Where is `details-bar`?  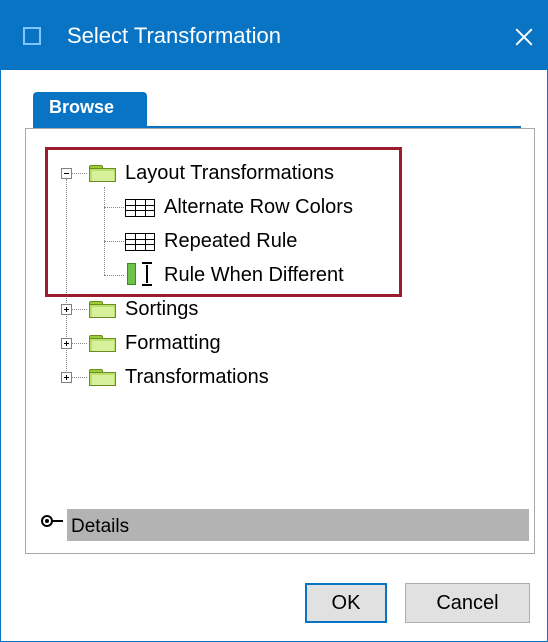 details-bar is located at coordinates (298, 525).